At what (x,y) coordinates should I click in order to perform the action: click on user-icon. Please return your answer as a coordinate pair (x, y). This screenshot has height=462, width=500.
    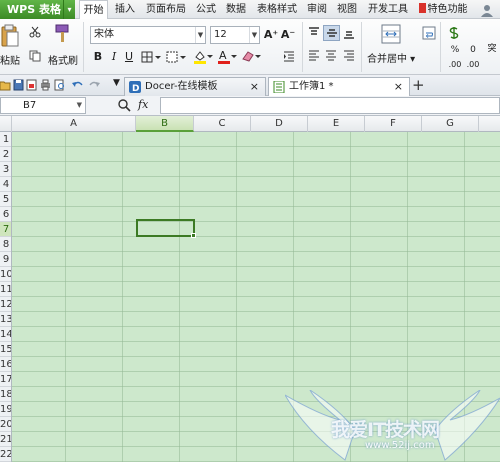
    Looking at the image, I should click on (487, 9).